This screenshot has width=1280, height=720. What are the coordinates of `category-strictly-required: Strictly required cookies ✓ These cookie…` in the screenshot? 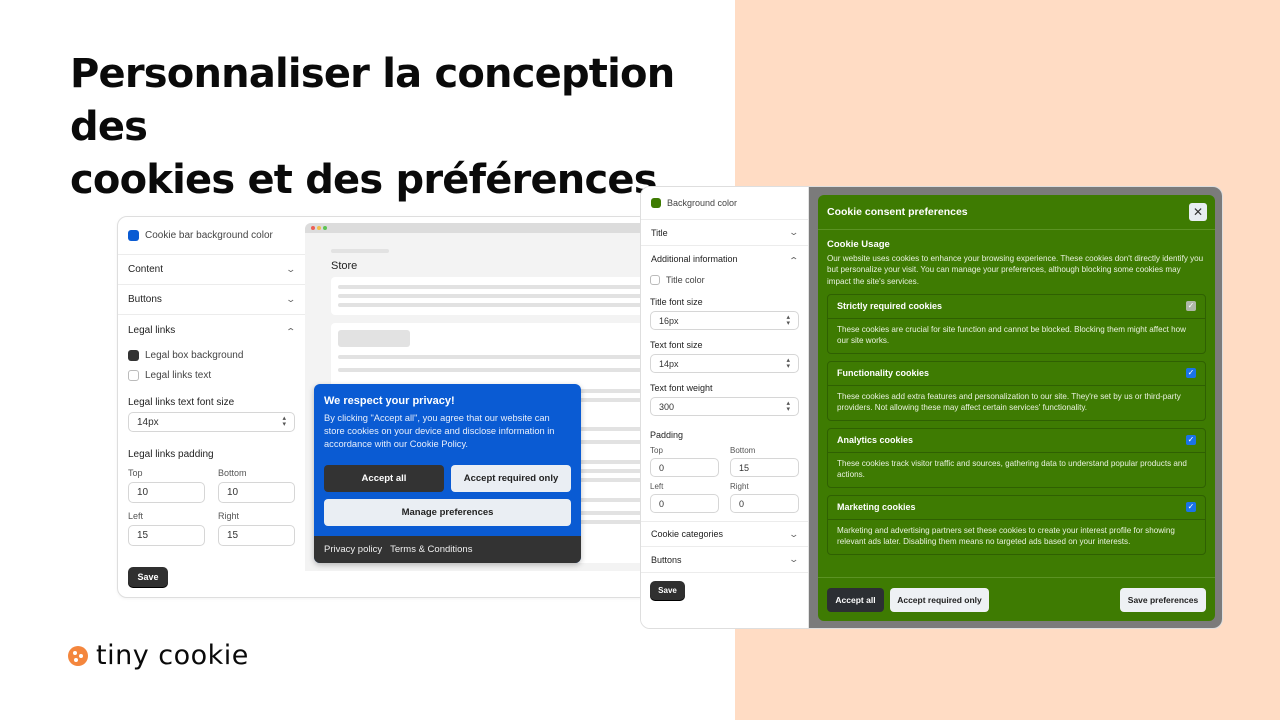 It's located at (1016, 323).